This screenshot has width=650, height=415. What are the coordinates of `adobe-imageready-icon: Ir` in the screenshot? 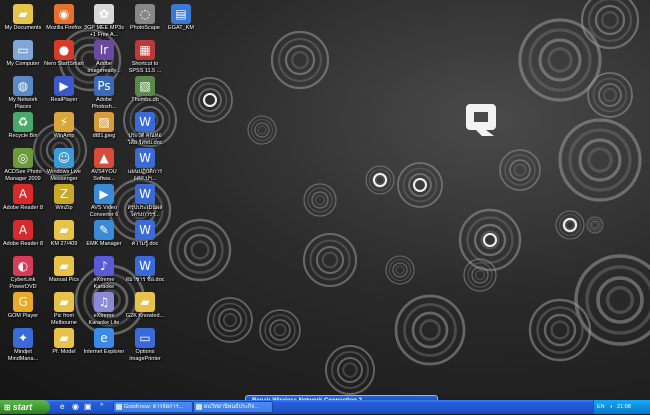 It's located at (104, 50).